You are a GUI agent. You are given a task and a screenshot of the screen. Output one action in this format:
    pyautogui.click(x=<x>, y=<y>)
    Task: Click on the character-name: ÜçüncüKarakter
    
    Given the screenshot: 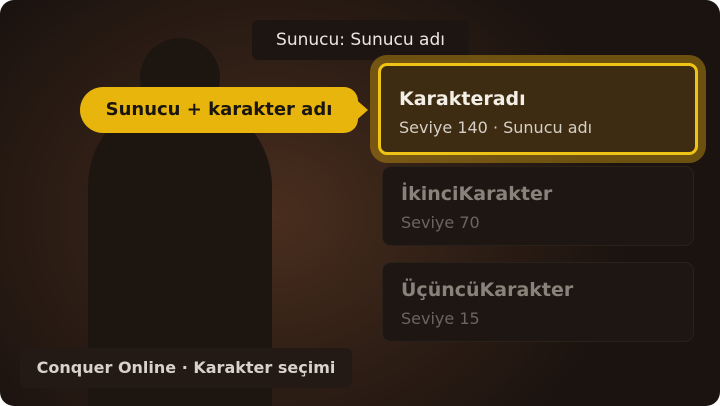 What is the action you would take?
    pyautogui.click(x=487, y=290)
    